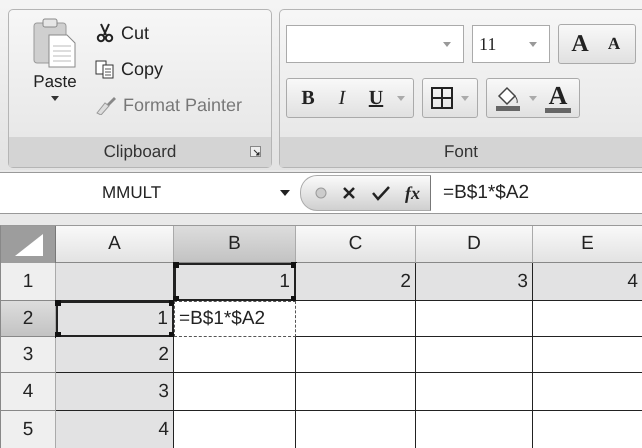 The width and height of the screenshot is (642, 448). I want to click on font-name-field, so click(375, 44).